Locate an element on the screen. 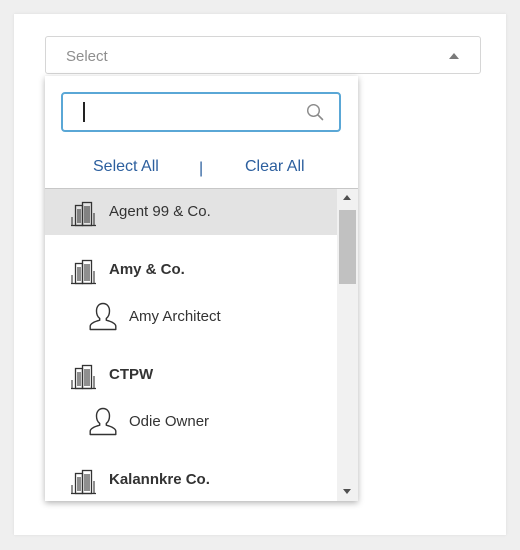 The width and height of the screenshot is (520, 550). list-item-amy-architect: Amy Architect is located at coordinates (191, 317).